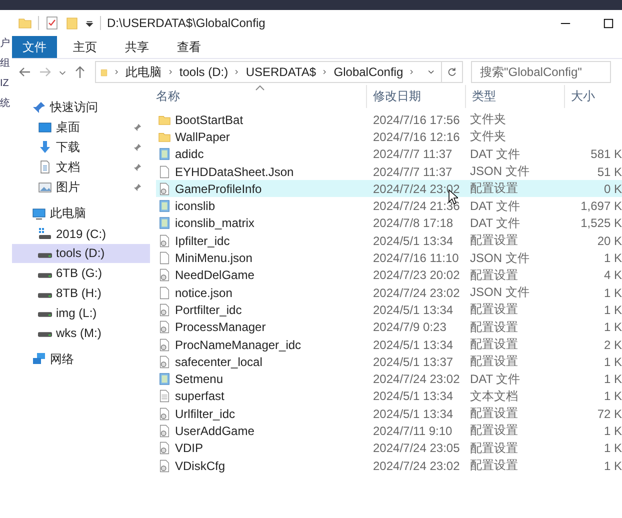 This screenshot has height=518, width=622. What do you see at coordinates (209, 119) in the screenshot?
I see `file-name: BootStartBat` at bounding box center [209, 119].